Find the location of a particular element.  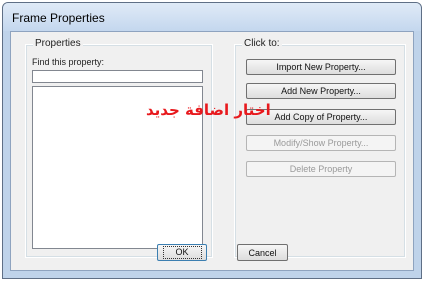

ok-button: OK is located at coordinates (182, 252).